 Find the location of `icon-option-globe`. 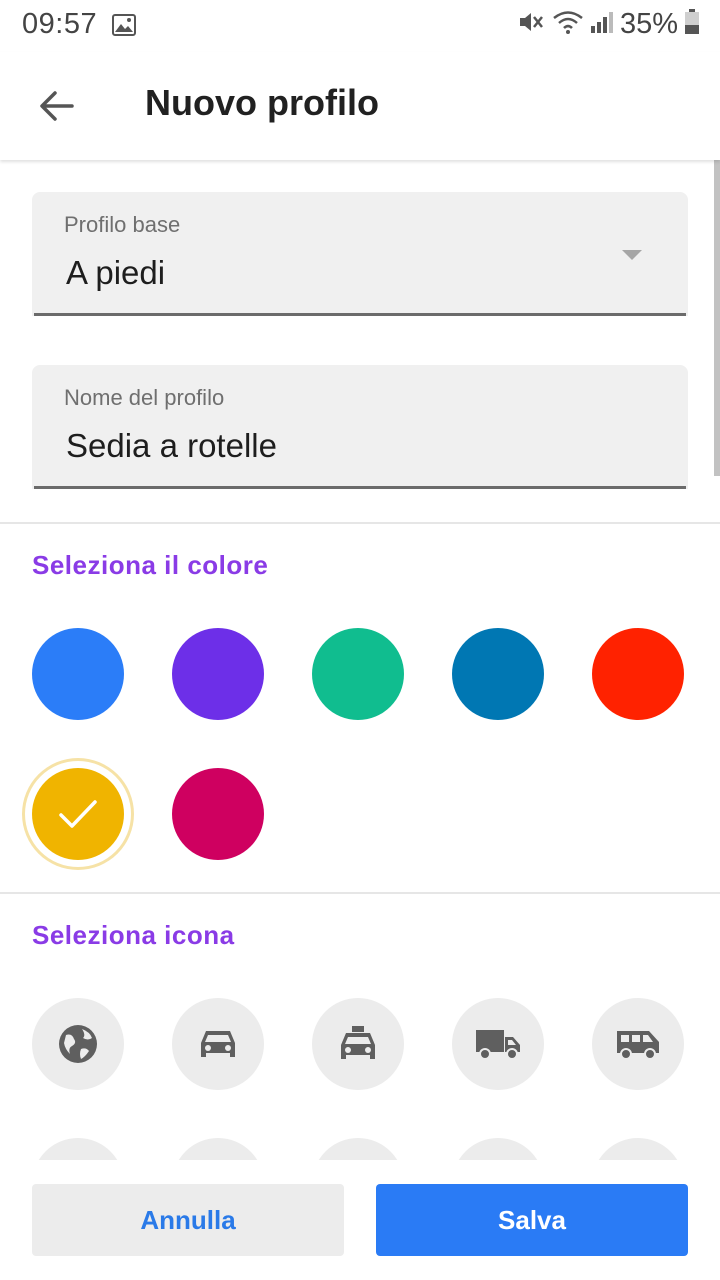

icon-option-globe is located at coordinates (78, 1044).